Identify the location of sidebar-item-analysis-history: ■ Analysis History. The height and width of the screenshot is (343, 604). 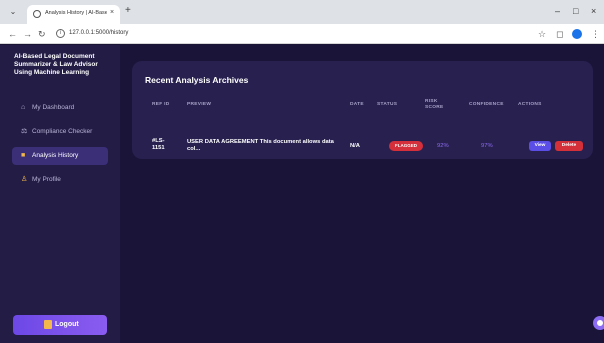
(60, 156).